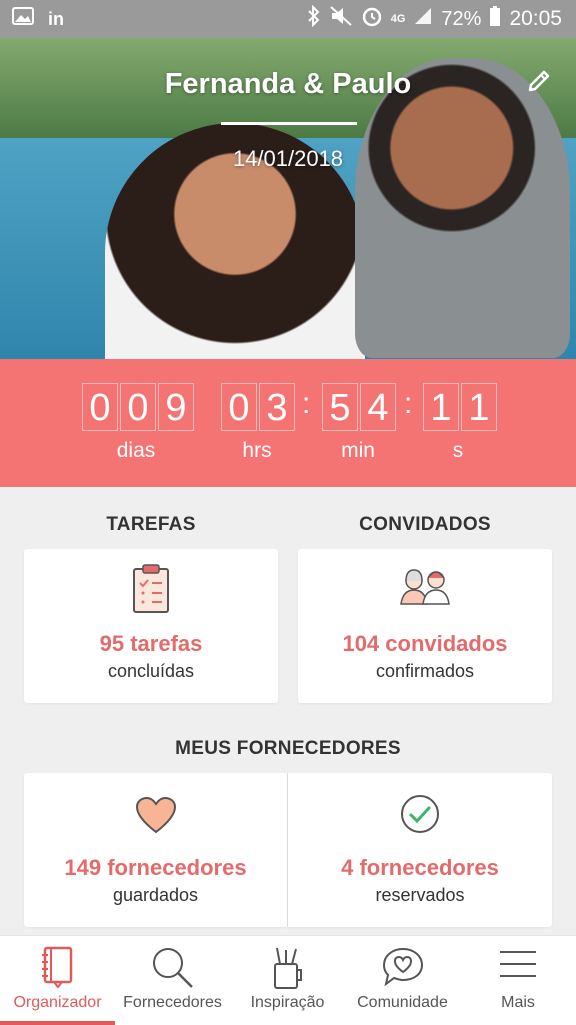  Describe the element at coordinates (425, 626) in the screenshot. I see `guests-card: 104 convidados confirmados` at that location.